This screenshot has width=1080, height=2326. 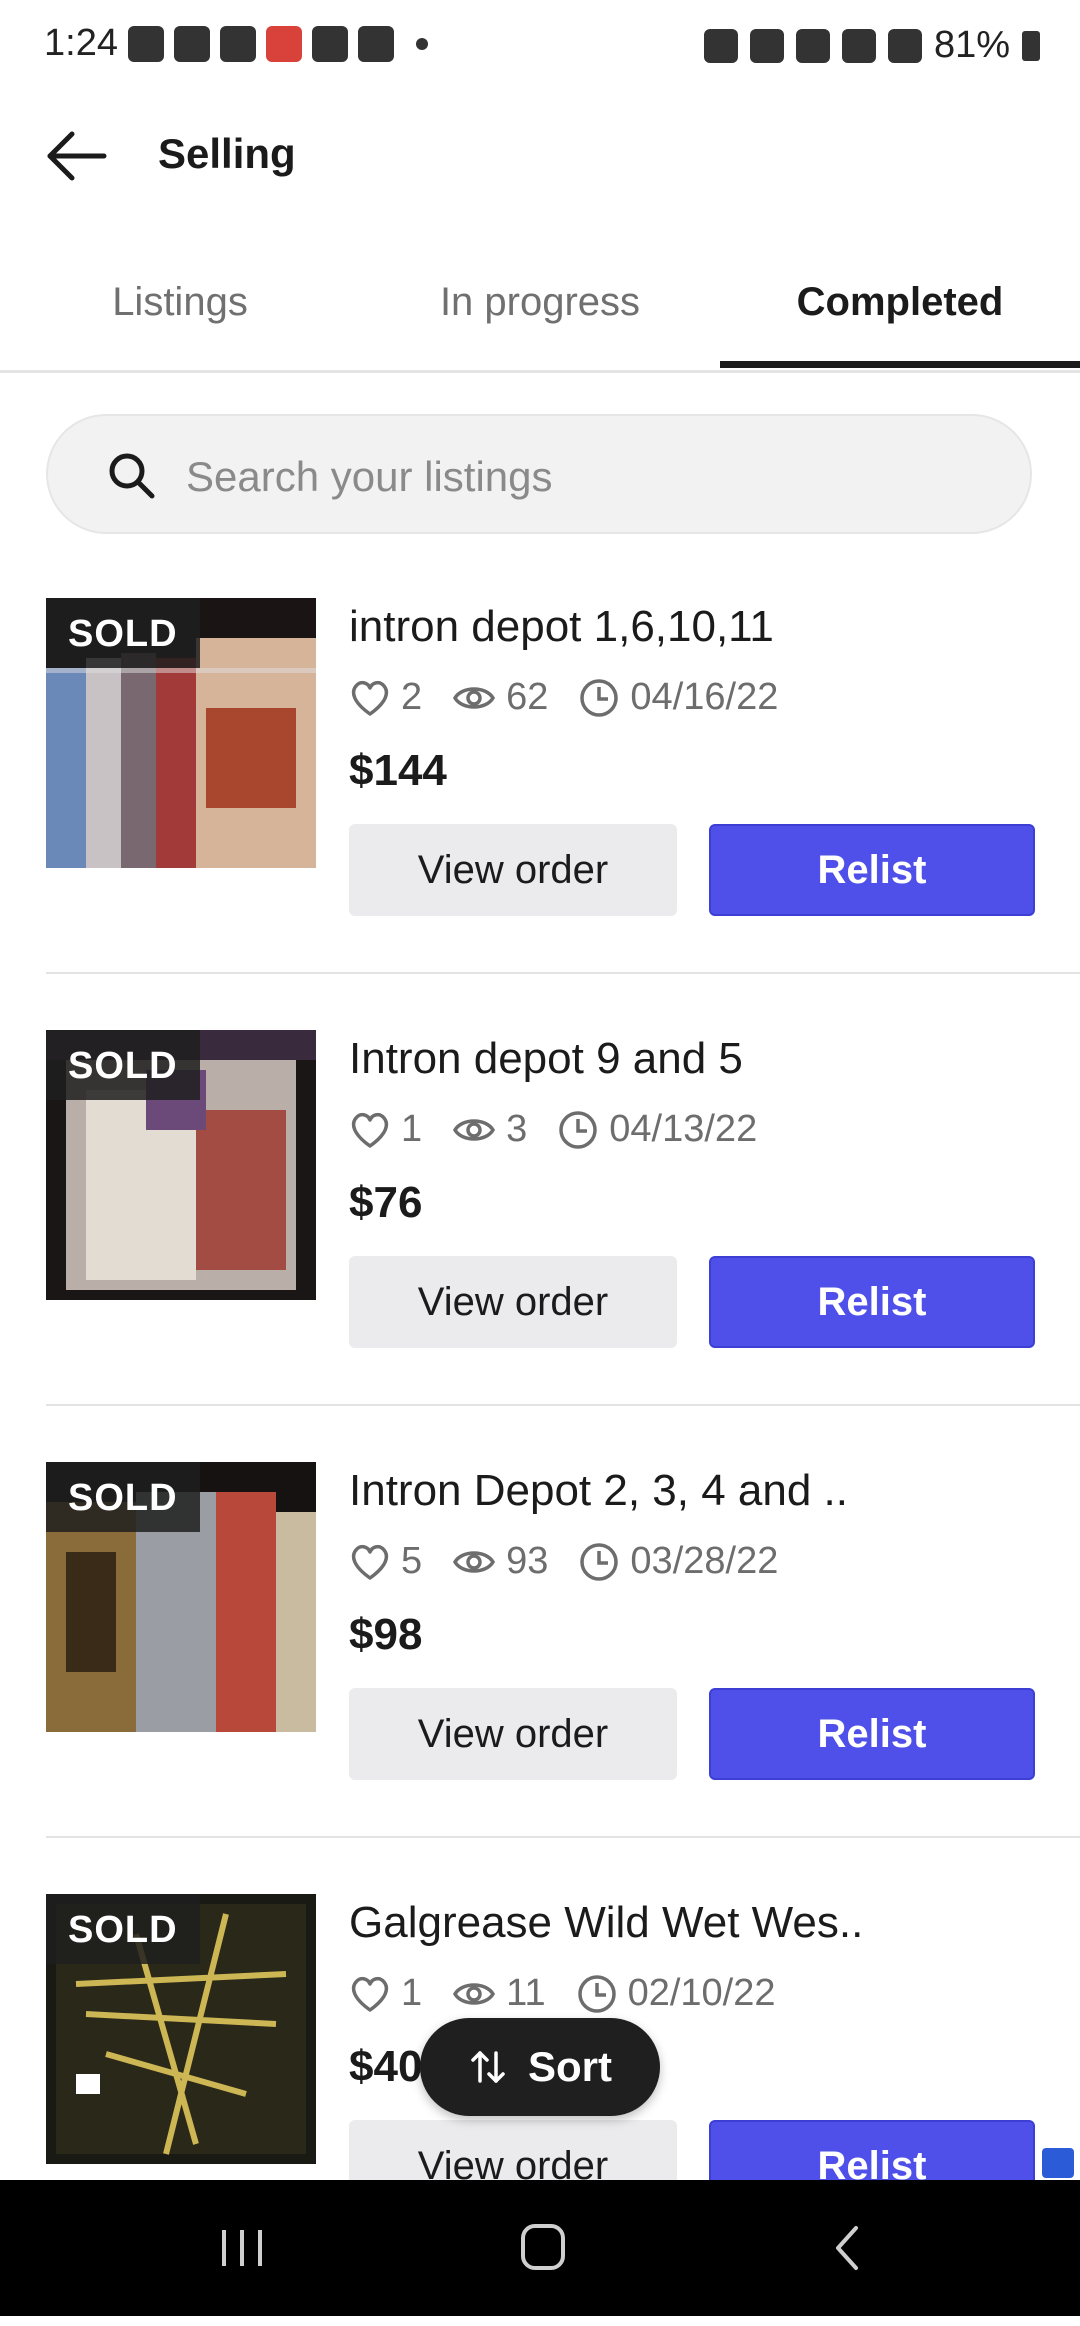 What do you see at coordinates (330, 44) in the screenshot?
I see `carrier-icon` at bounding box center [330, 44].